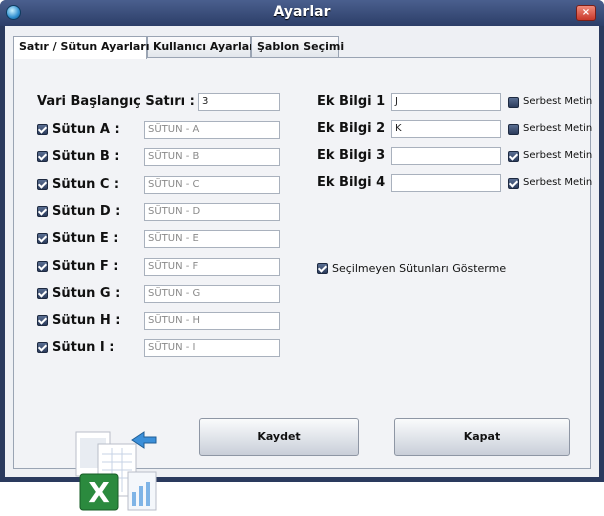 Image resolution: width=604 pixels, height=516 pixels. What do you see at coordinates (99, 492) in the screenshot?
I see `svg-text: X` at bounding box center [99, 492].